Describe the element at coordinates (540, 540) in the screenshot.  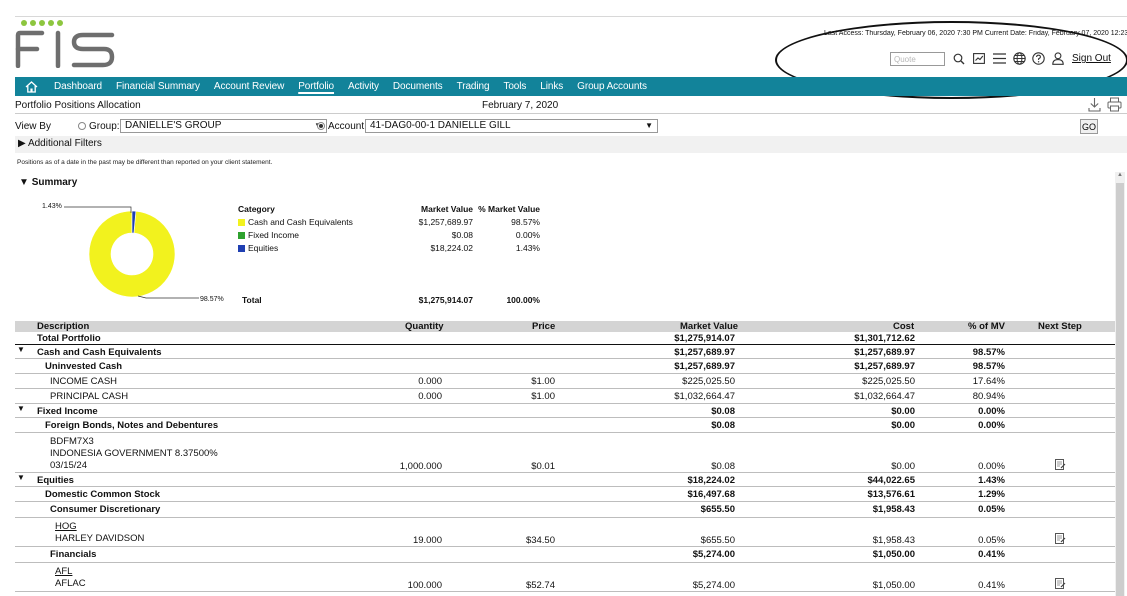
I see `price-cell: $34.50` at that location.